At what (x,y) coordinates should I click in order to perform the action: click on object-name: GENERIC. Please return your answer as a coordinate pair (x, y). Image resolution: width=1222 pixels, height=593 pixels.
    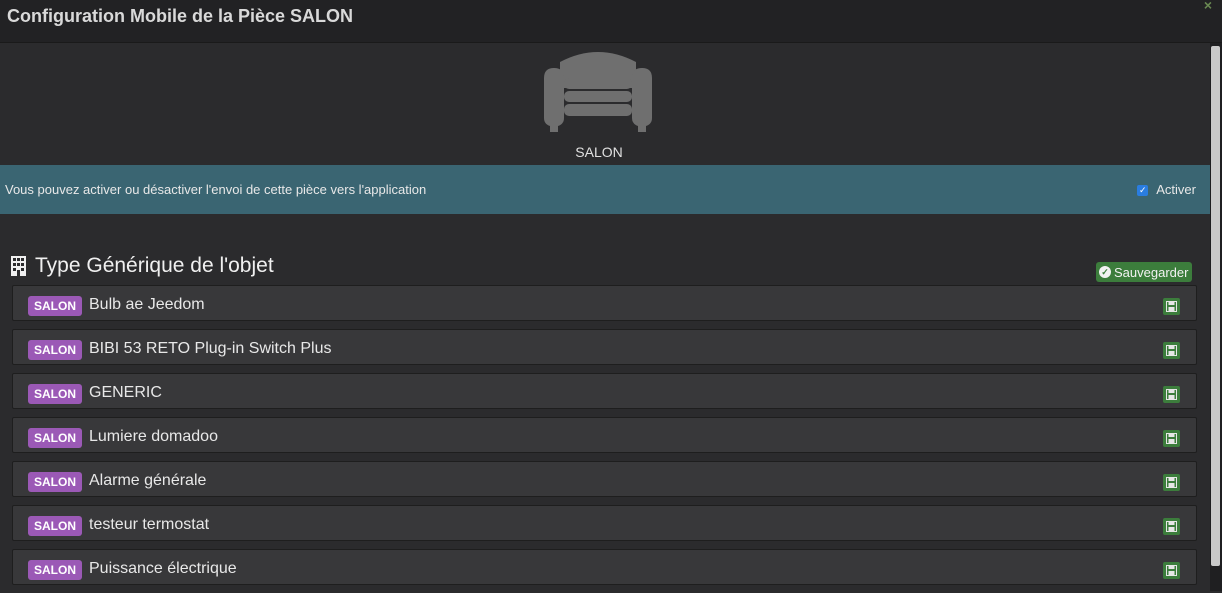
    Looking at the image, I should click on (125, 392).